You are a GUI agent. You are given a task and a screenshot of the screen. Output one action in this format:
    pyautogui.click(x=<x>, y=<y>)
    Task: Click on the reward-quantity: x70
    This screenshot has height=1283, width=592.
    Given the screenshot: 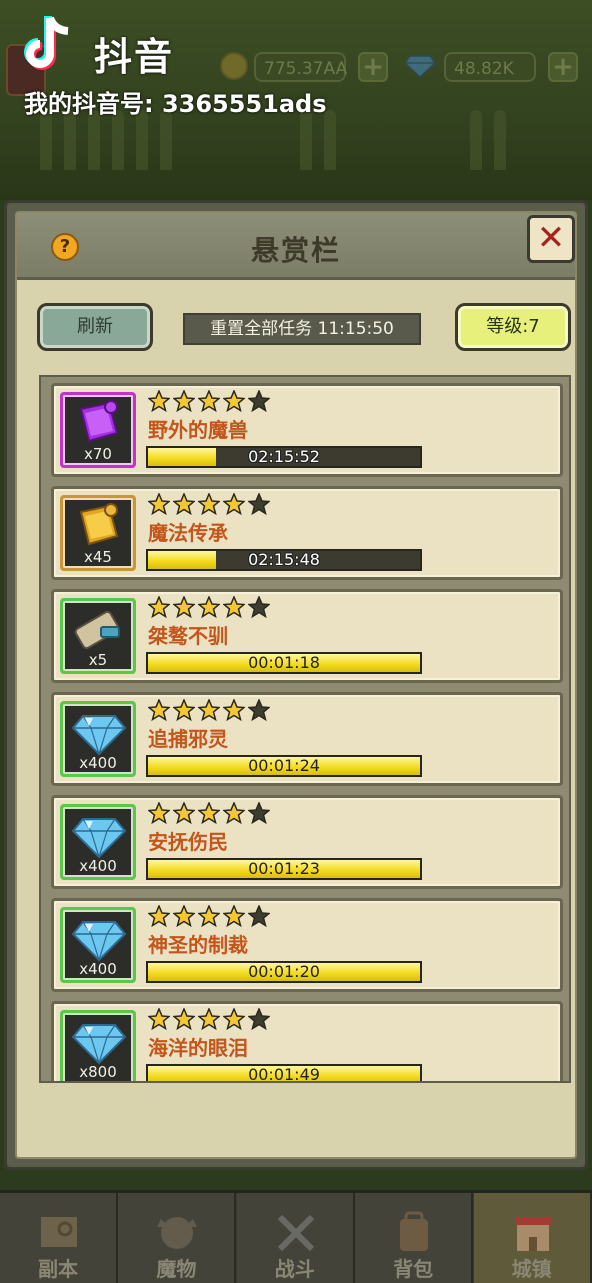 What is the action you would take?
    pyautogui.click(x=98, y=454)
    